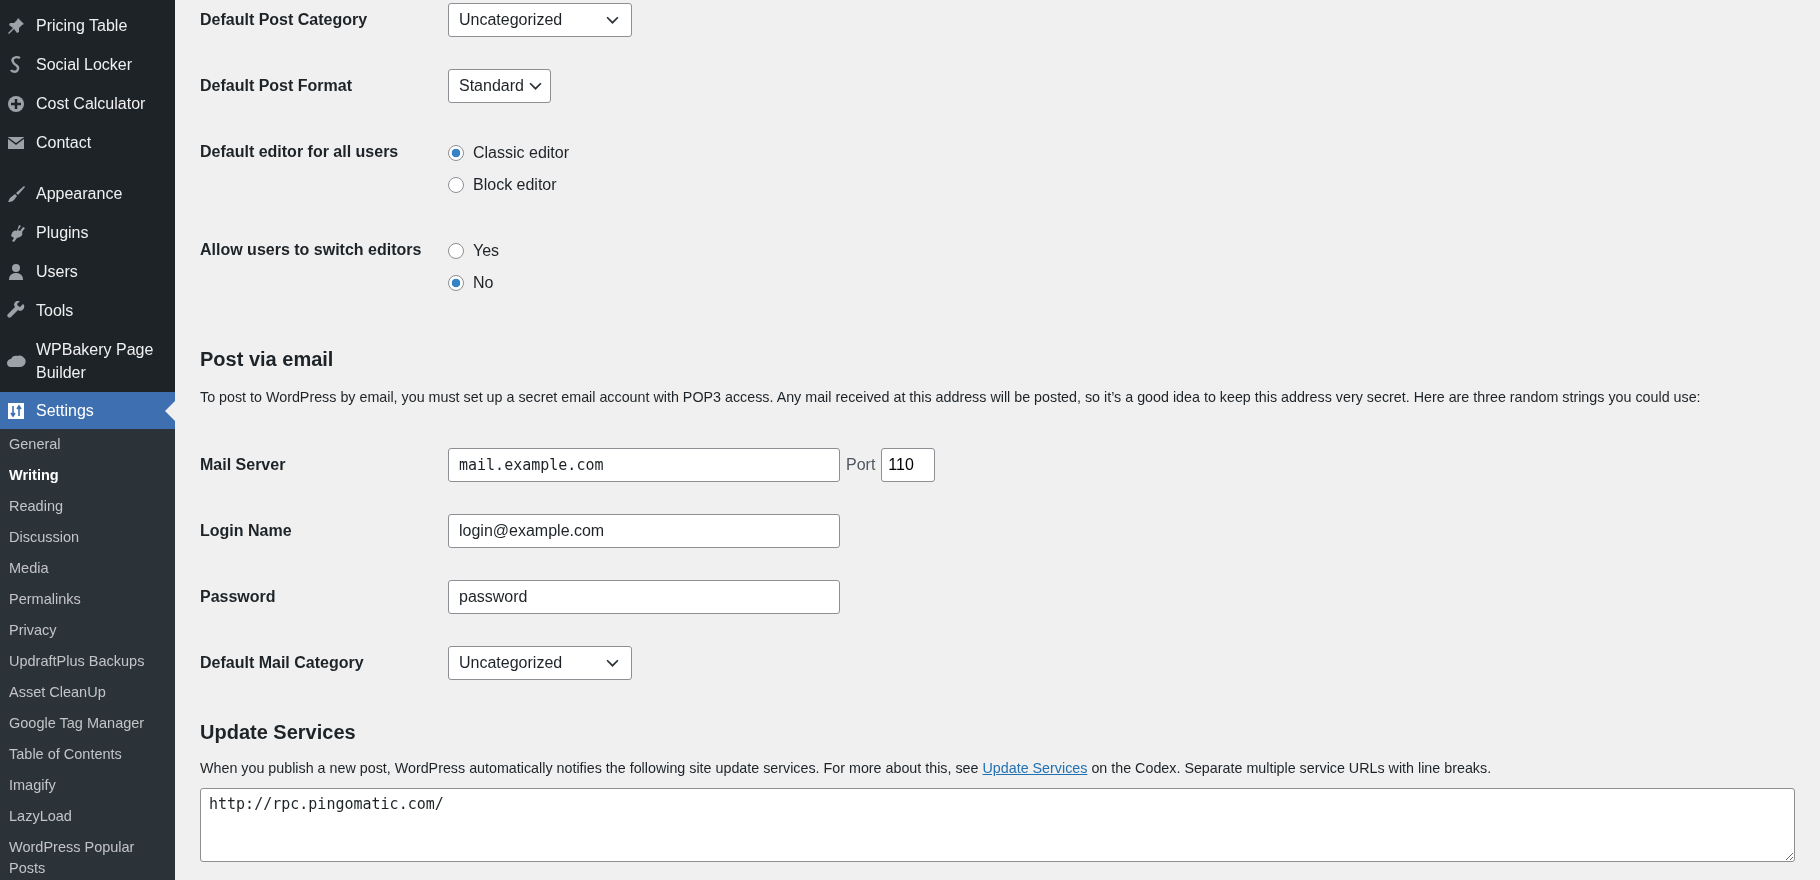 The height and width of the screenshot is (880, 1820). What do you see at coordinates (243, 465) in the screenshot?
I see `setting-label: Mail Server` at bounding box center [243, 465].